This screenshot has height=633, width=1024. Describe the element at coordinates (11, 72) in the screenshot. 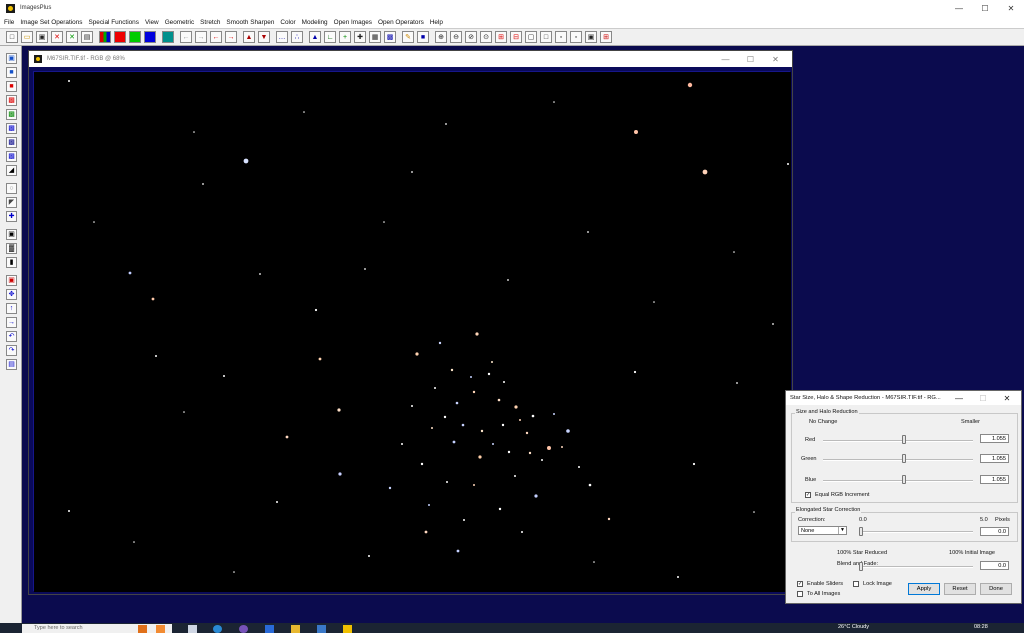

I see `tool-black-icon: ■` at that location.